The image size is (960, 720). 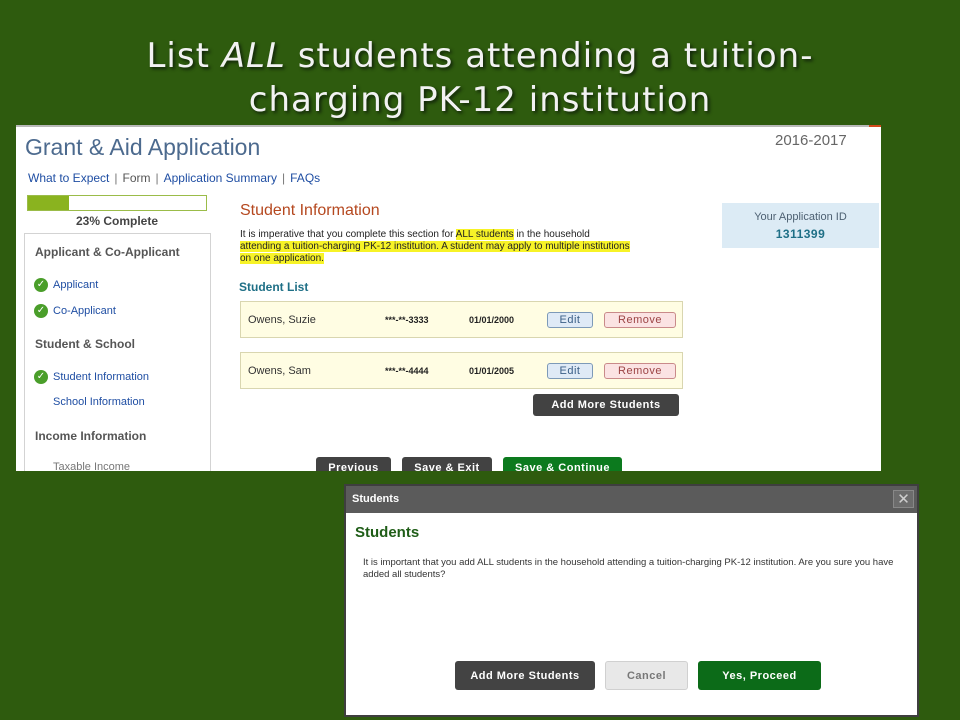 What do you see at coordinates (407, 320) in the screenshot?
I see `student-ssn: ***-**-3333` at bounding box center [407, 320].